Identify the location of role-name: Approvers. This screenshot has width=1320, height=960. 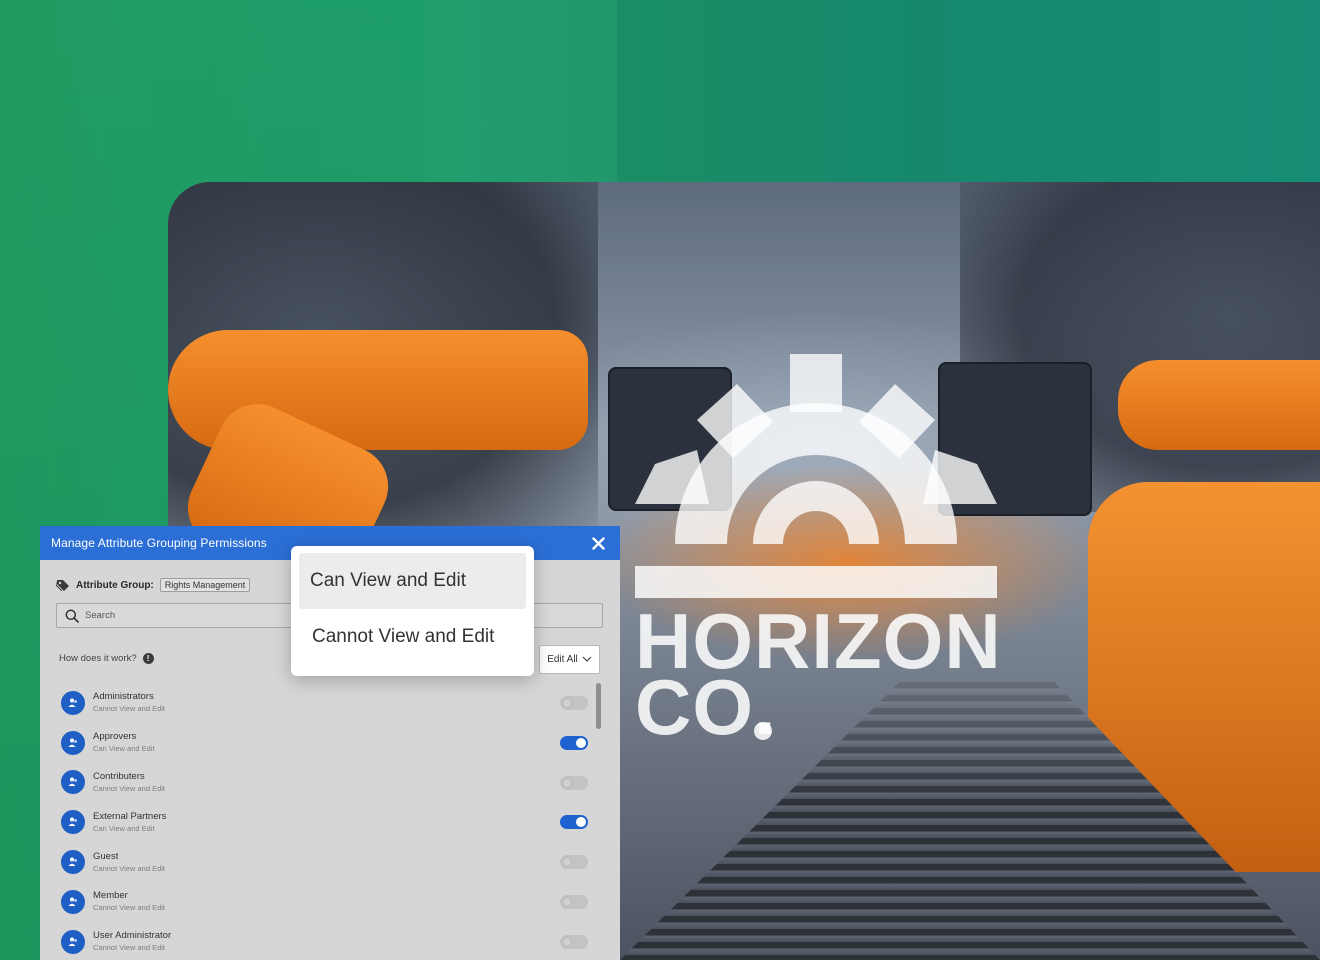
(115, 737).